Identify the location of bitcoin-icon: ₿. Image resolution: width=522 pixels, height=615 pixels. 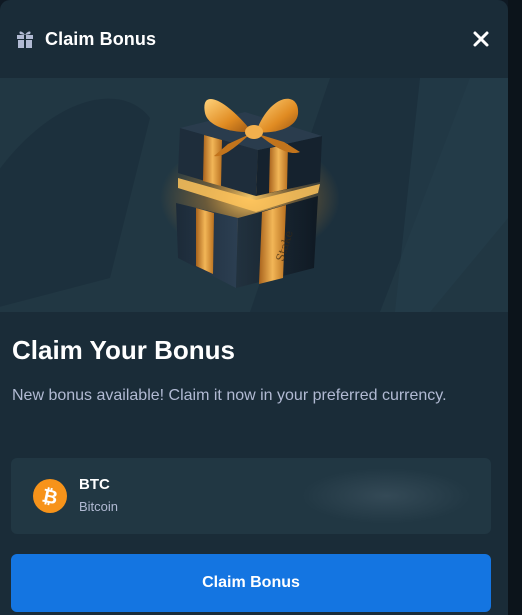
(50, 496).